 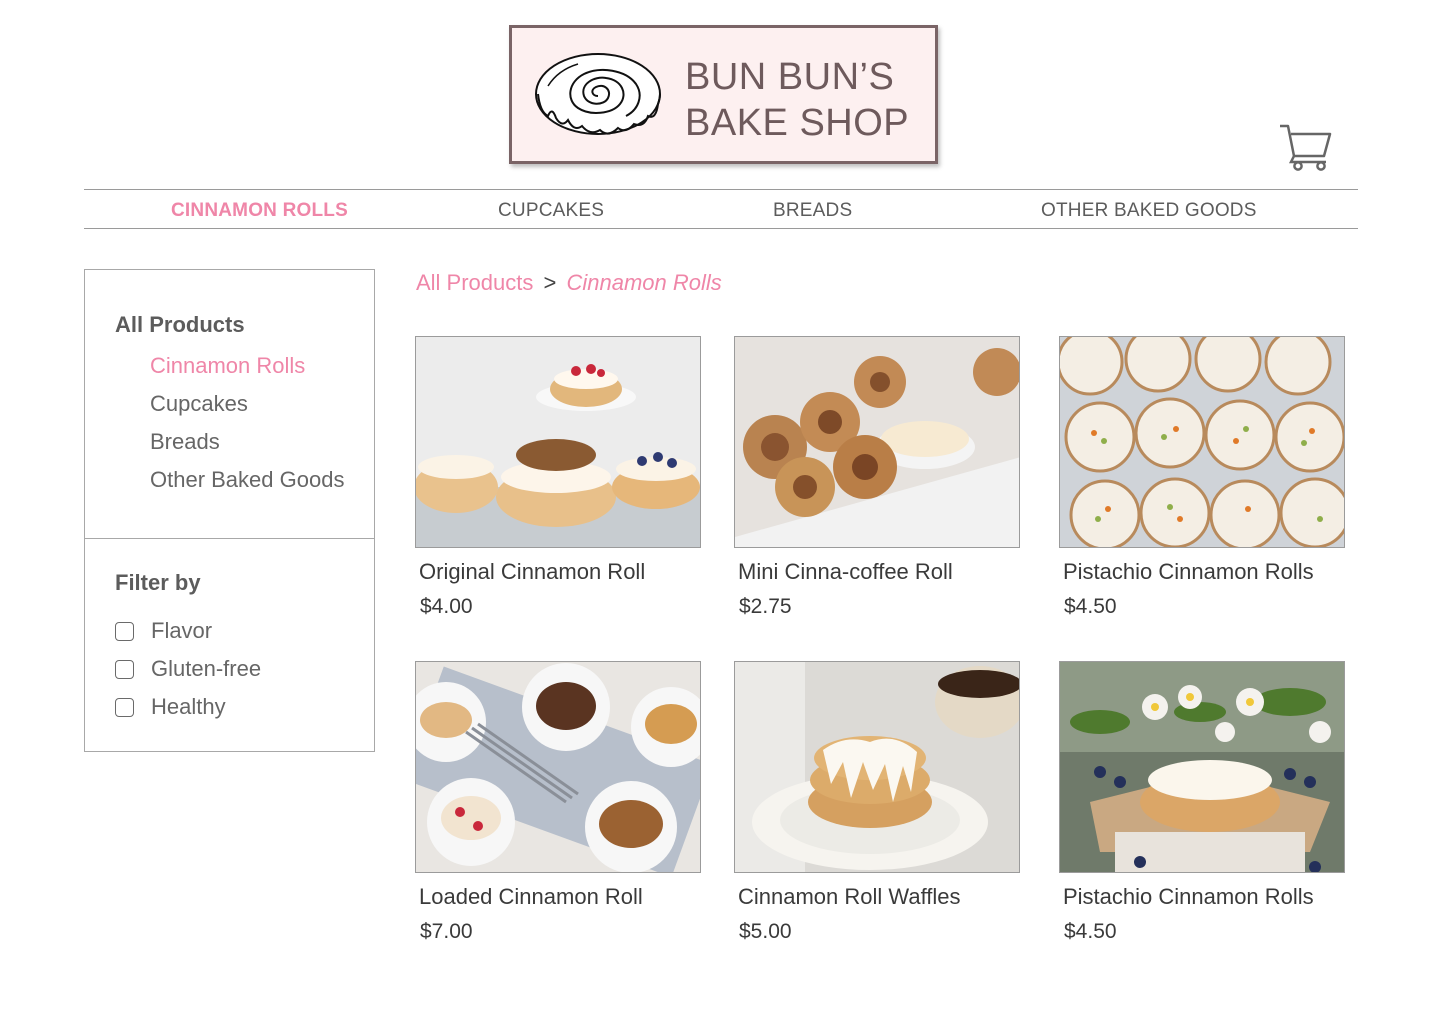 I want to click on nav-item-breads: BREADS, so click(x=812, y=211).